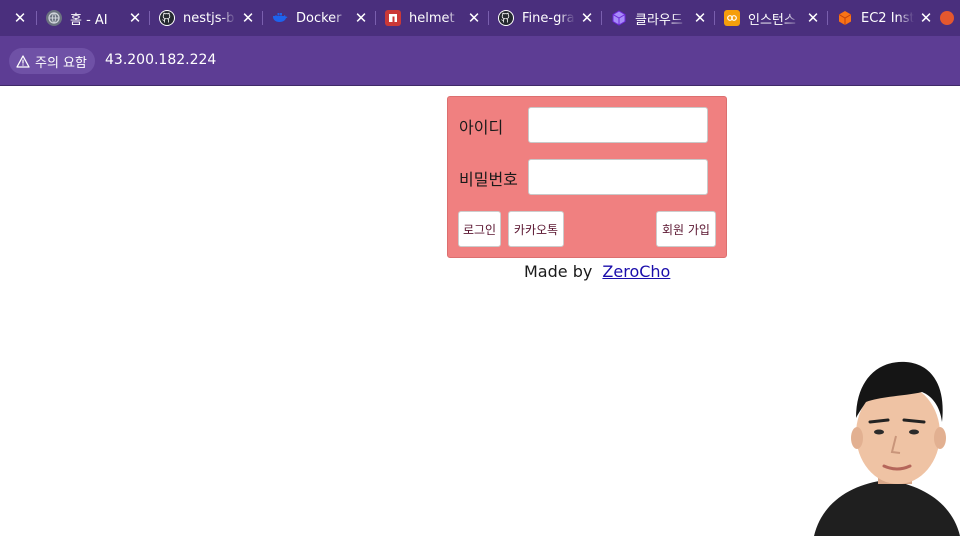 This screenshot has width=960, height=536. I want to click on tab-cloud: 클라우드 ✕, so click(657, 18).